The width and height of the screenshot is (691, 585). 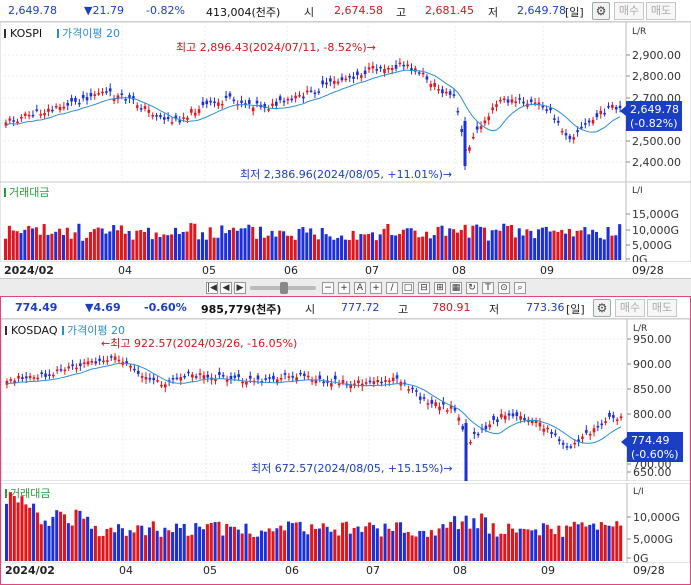 I want to click on scroll-left-icon: ◀, so click(x=226, y=288).